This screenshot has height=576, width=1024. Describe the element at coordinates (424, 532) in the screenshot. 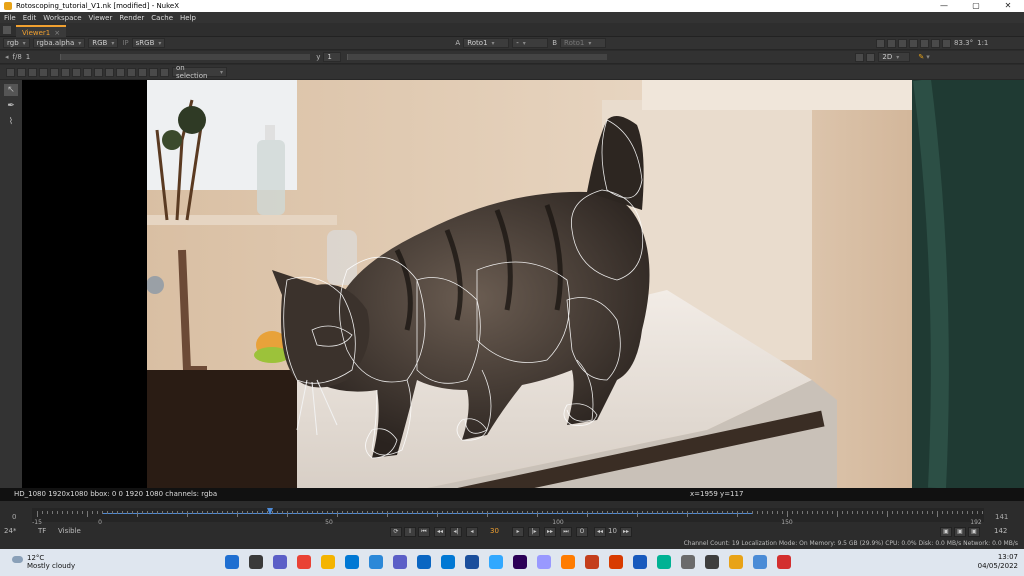

I see `first-frame-icon: ⏮` at that location.